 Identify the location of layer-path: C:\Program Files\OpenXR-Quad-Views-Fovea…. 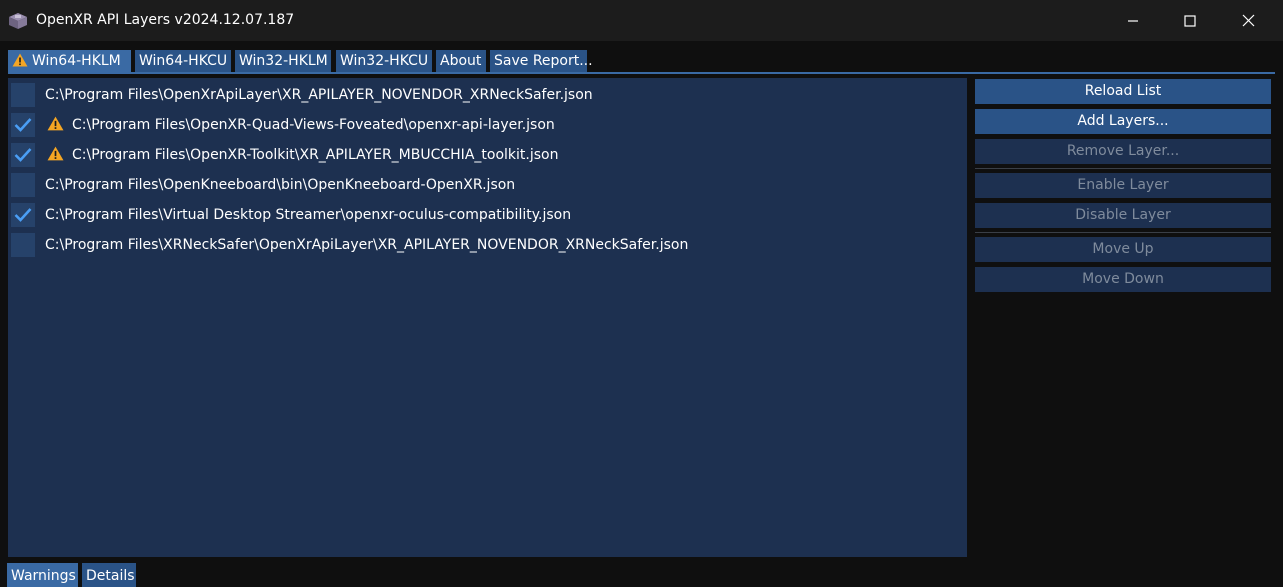
(313, 125).